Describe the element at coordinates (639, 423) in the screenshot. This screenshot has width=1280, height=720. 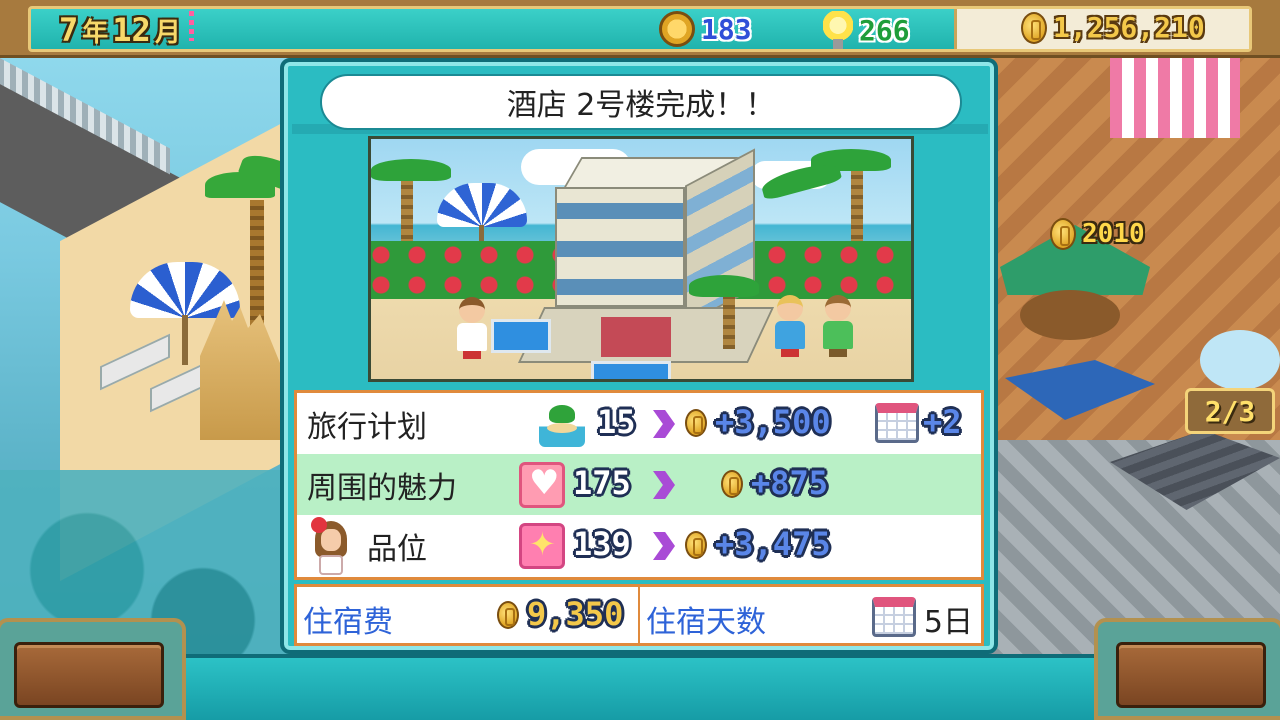
I see `stat-row-travel-plan: 旅行计划 15 +3,500 +2` at that location.